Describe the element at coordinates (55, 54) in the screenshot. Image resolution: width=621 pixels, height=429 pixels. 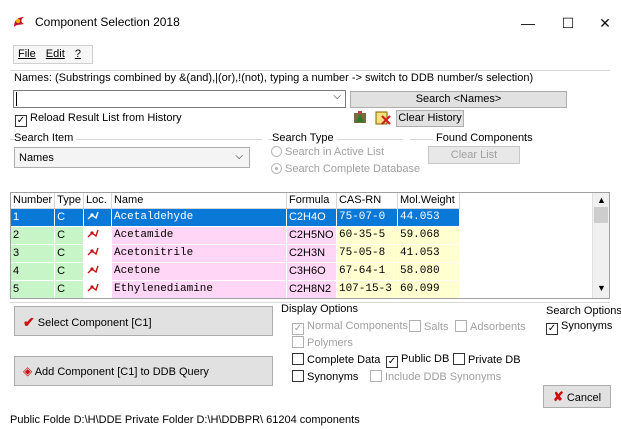
I see `menu-edit: Edit` at that location.